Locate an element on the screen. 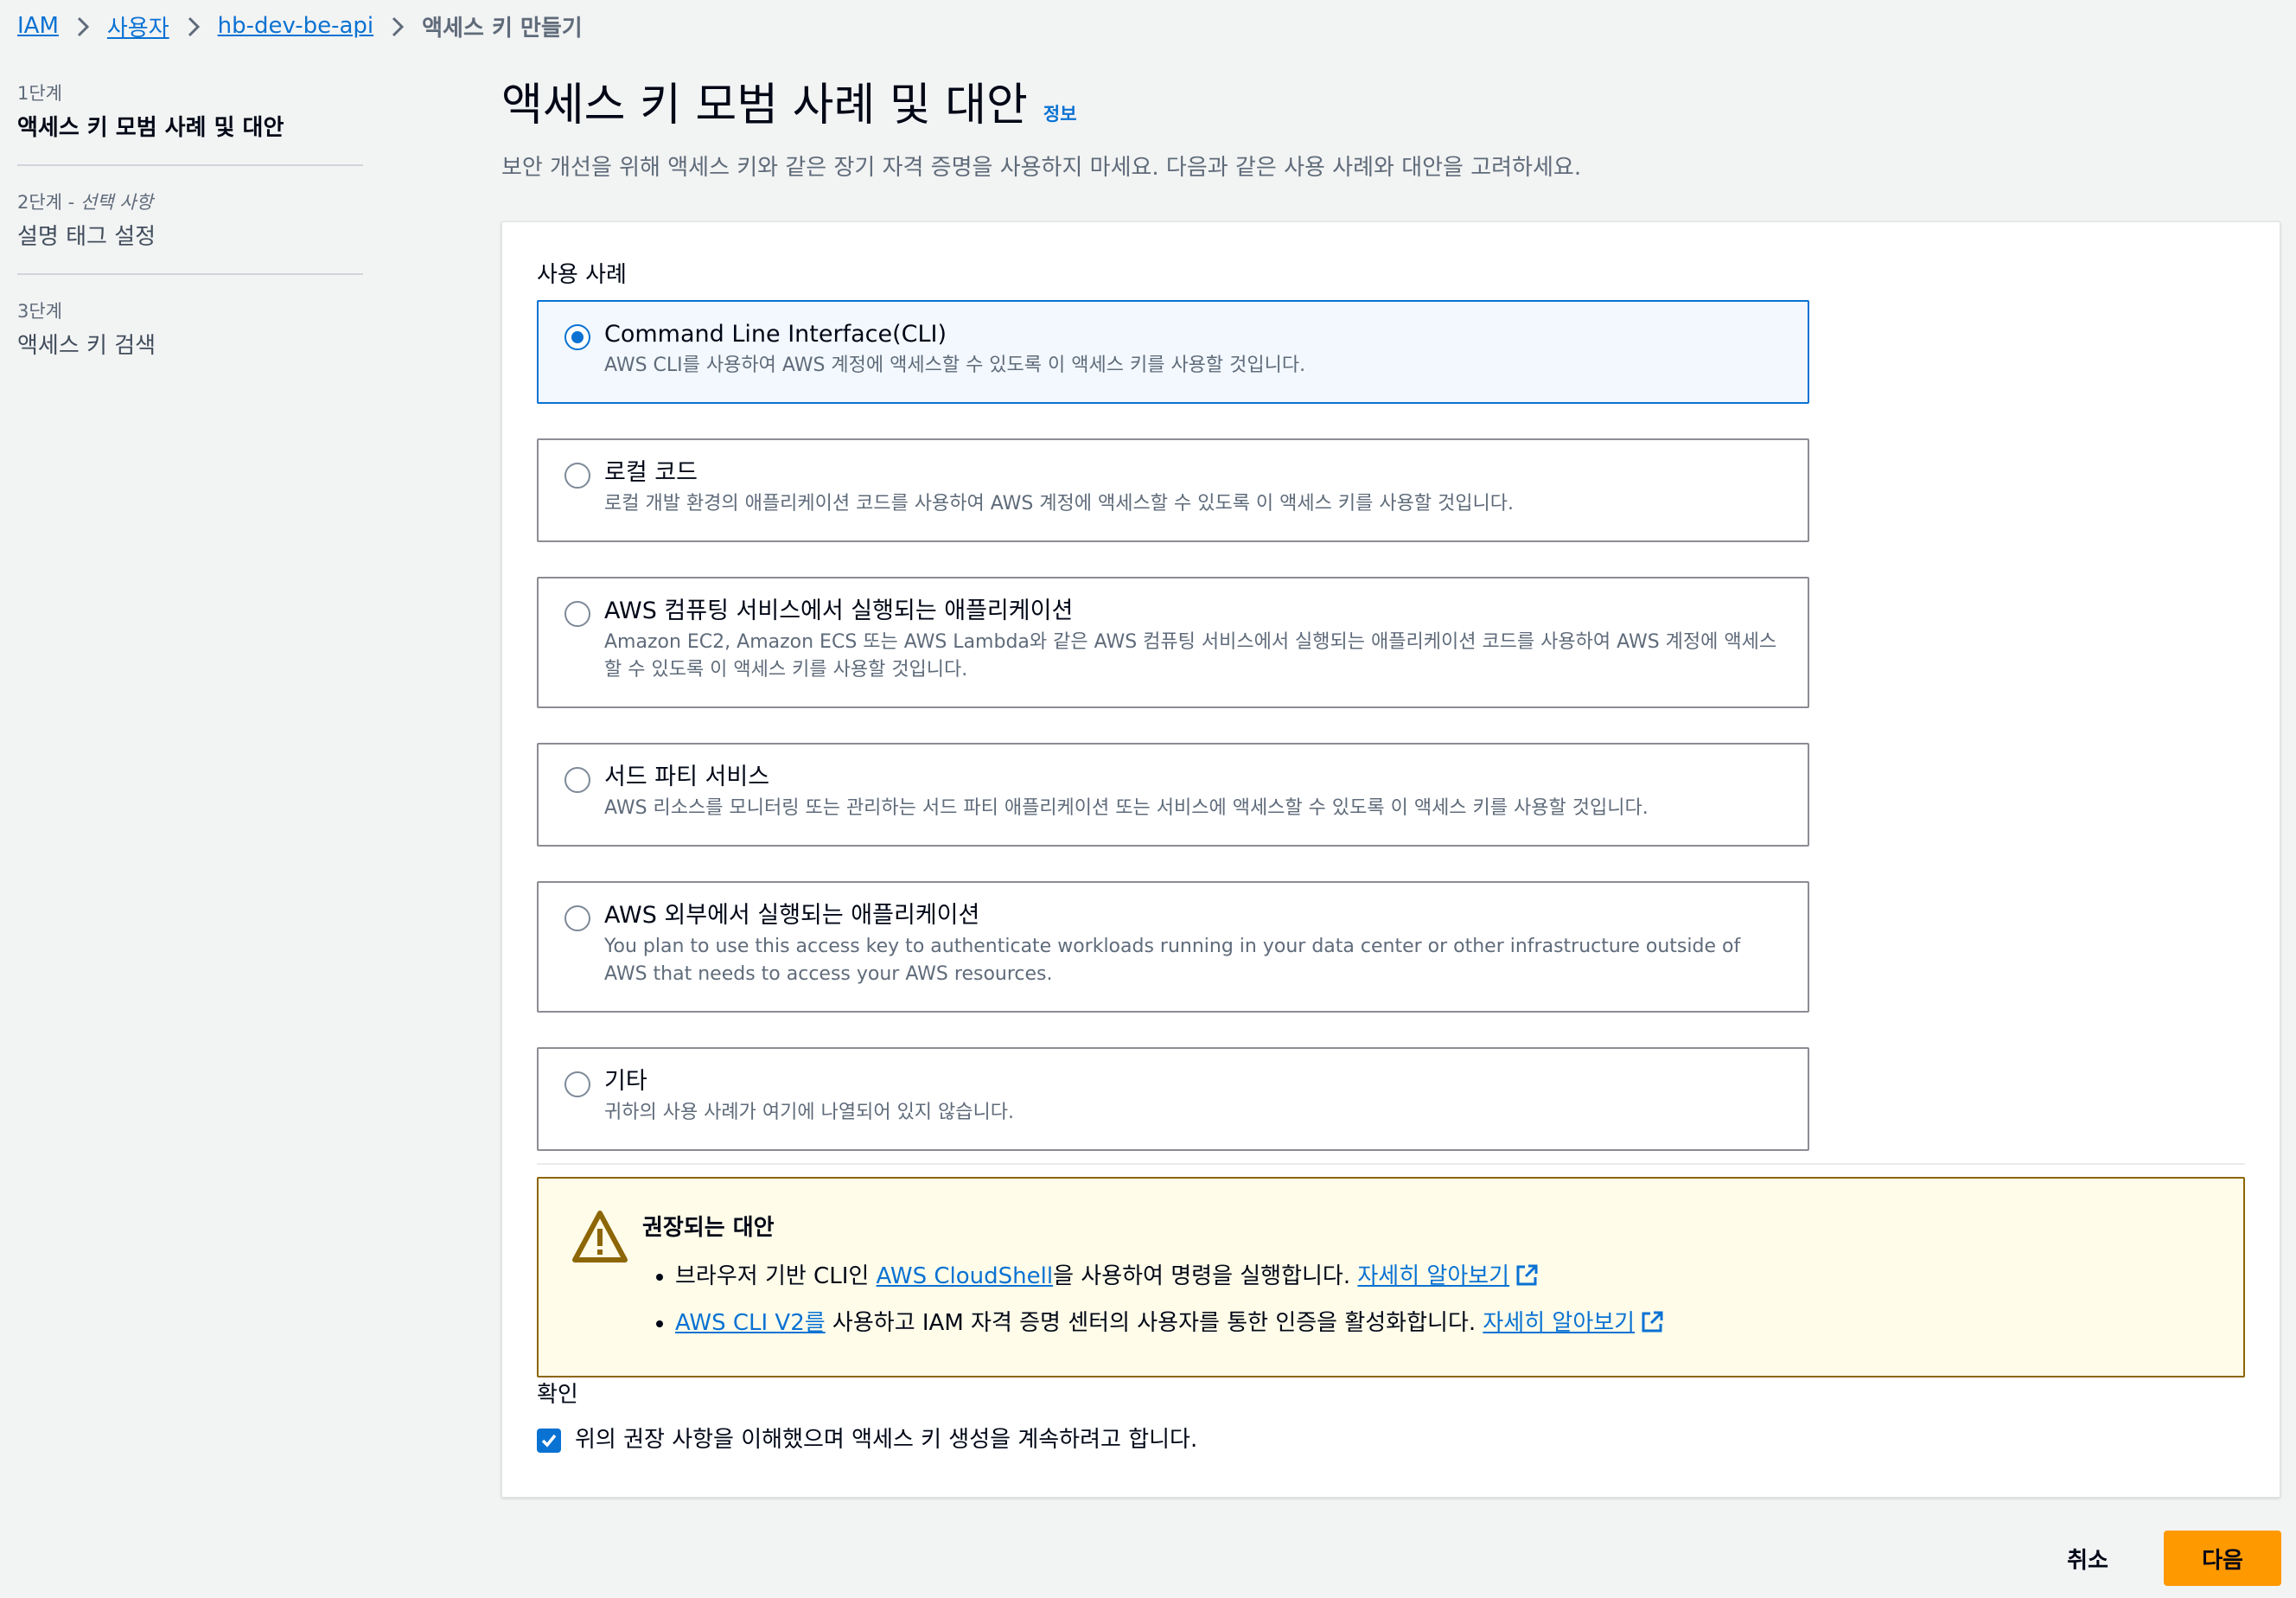 This screenshot has height=1598, width=2296. step-optional: 선택 사항 is located at coordinates (116, 202).